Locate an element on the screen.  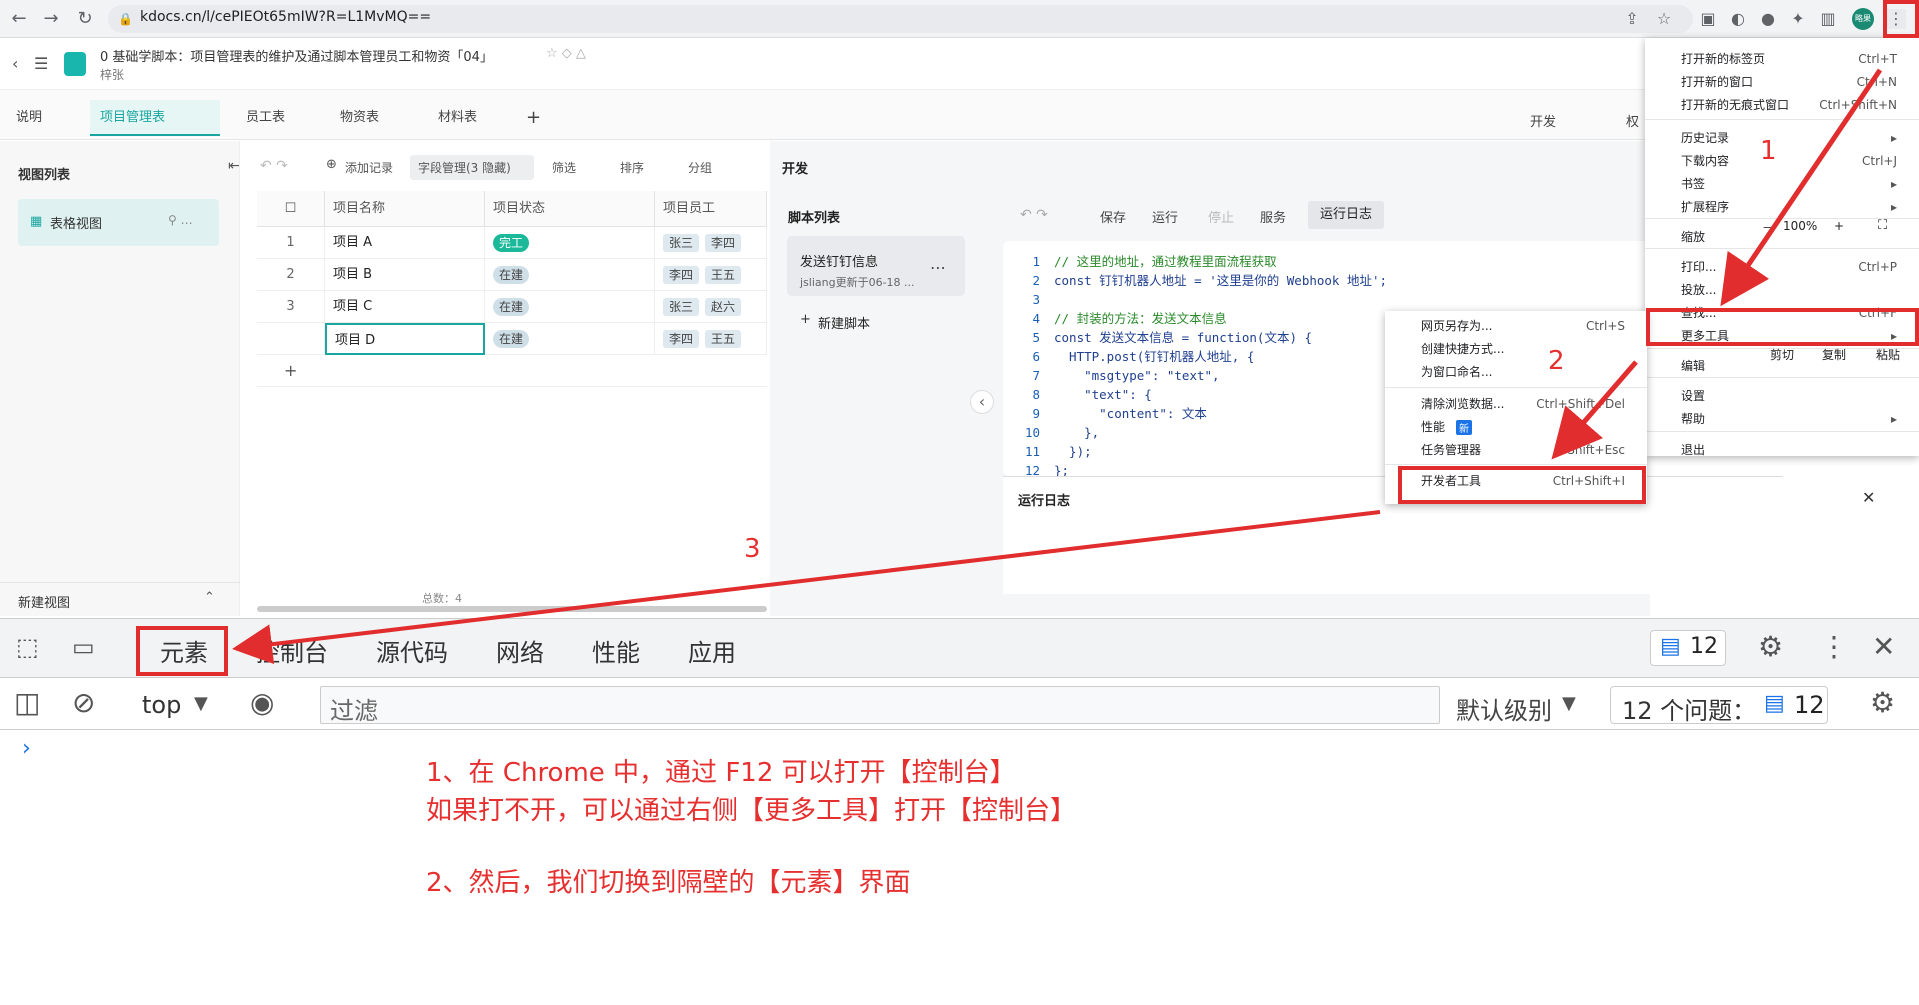
instruction-line-2: 如果打不开，可以通过右侧【更多工具】打开【控制台】 is located at coordinates (751, 811).